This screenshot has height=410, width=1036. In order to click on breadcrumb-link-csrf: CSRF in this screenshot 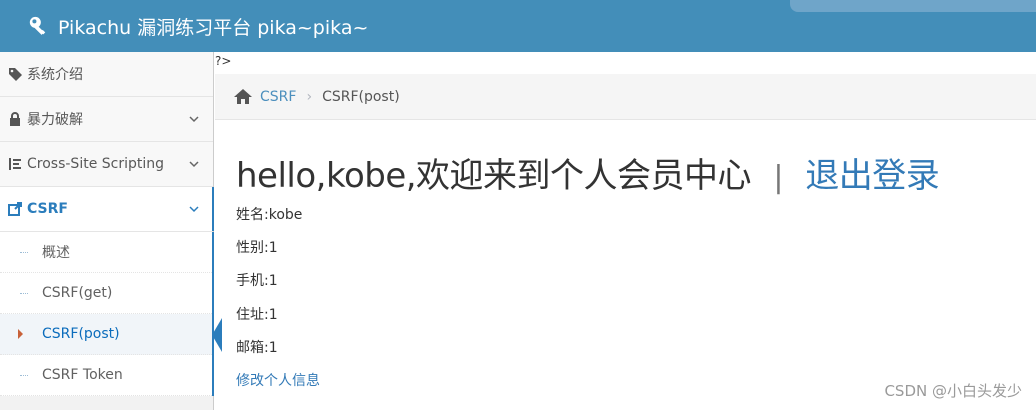, I will do `click(278, 97)`.